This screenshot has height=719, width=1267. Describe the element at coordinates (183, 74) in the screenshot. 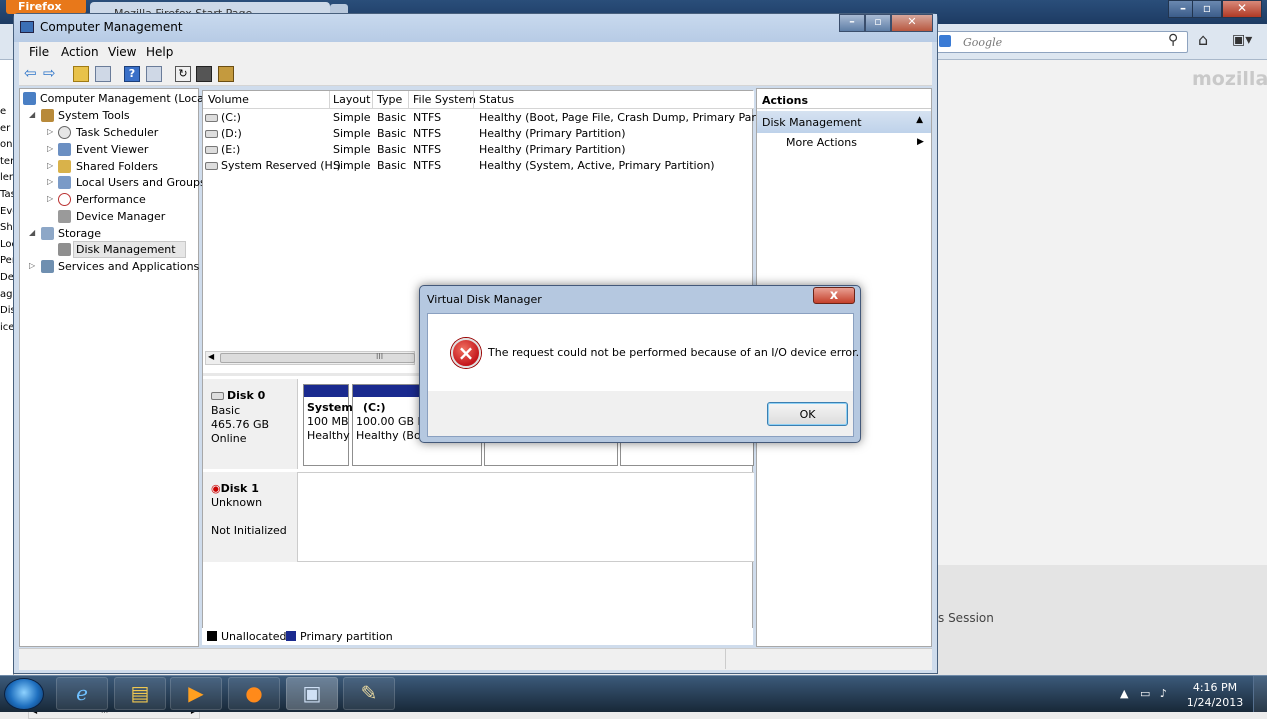

I see `refresh-icon: ↻` at that location.